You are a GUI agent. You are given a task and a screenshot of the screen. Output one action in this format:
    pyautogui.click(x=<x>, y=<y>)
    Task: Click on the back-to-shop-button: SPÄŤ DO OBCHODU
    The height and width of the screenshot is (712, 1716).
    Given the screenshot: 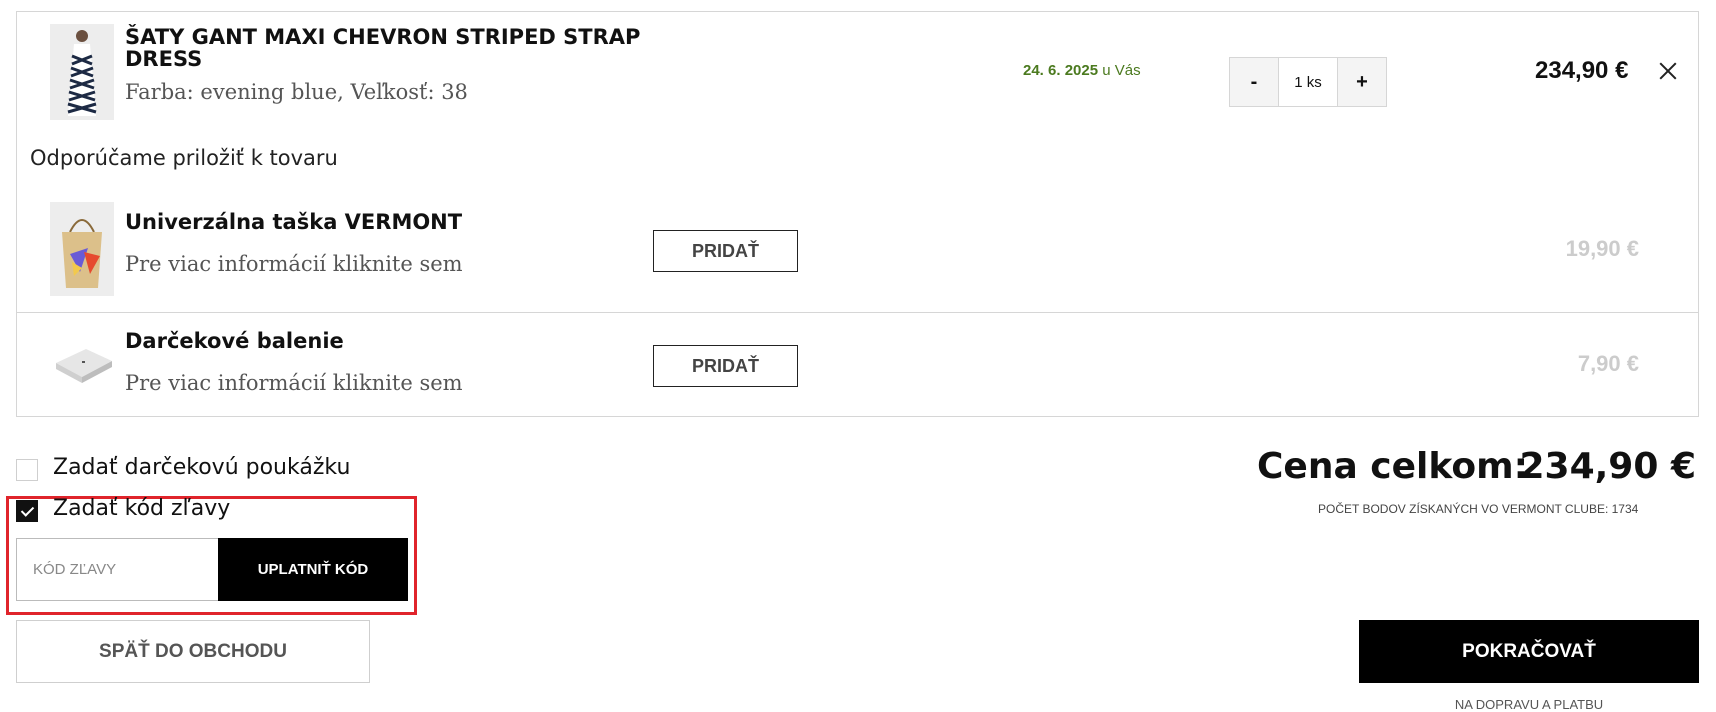 What is the action you would take?
    pyautogui.click(x=193, y=651)
    